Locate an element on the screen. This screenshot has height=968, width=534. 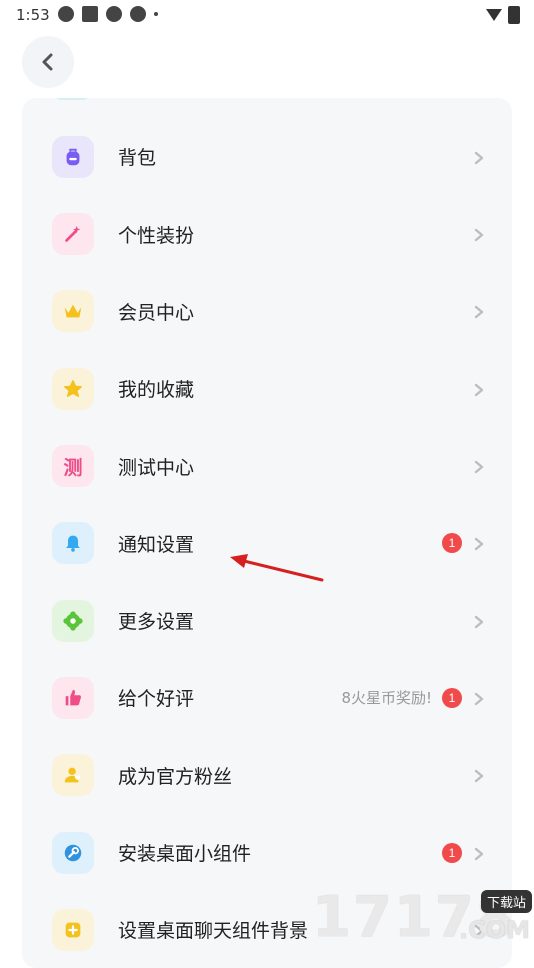
menu-item-label: 安装桌面小组件 is located at coordinates (185, 854).